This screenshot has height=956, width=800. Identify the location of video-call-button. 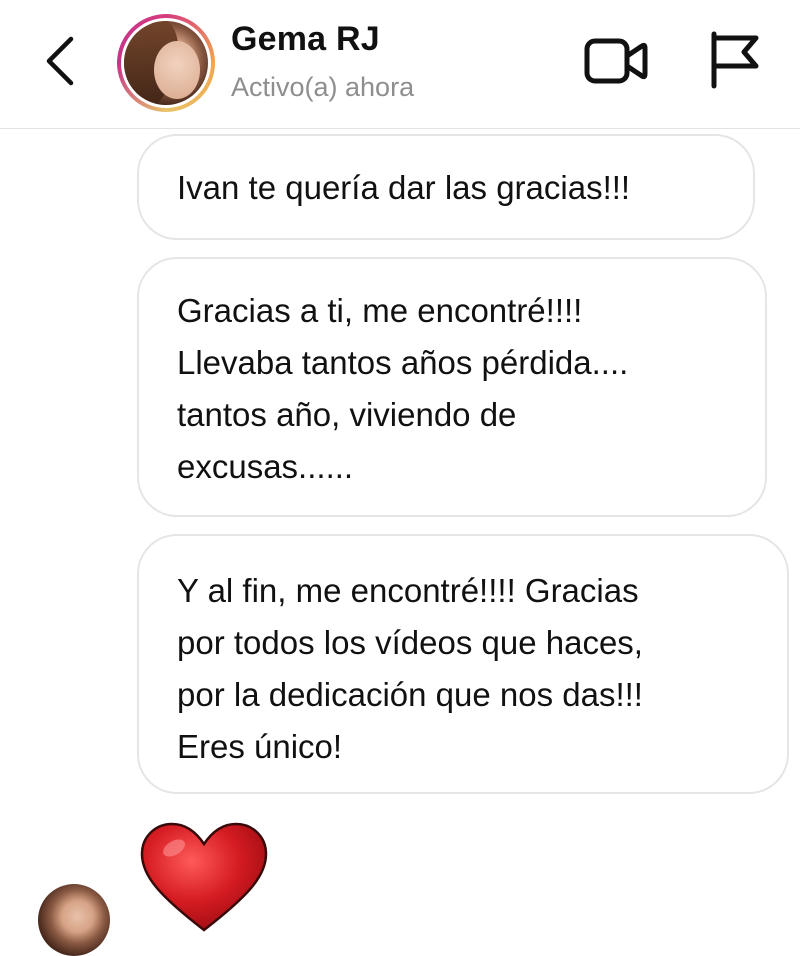
(616, 61).